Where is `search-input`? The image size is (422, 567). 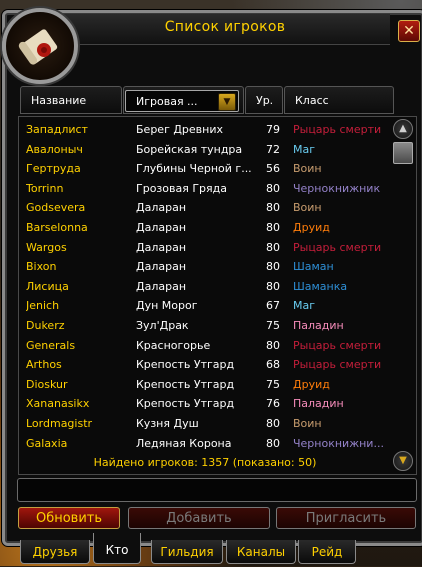 search-input is located at coordinates (217, 490).